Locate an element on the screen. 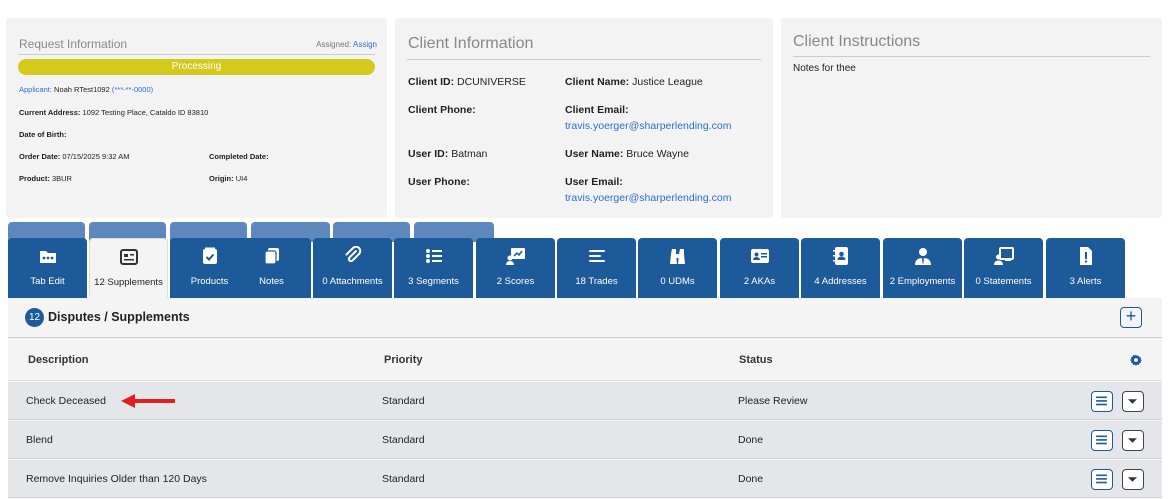  applicant-ssn: (***-**-0000) is located at coordinates (132, 89).